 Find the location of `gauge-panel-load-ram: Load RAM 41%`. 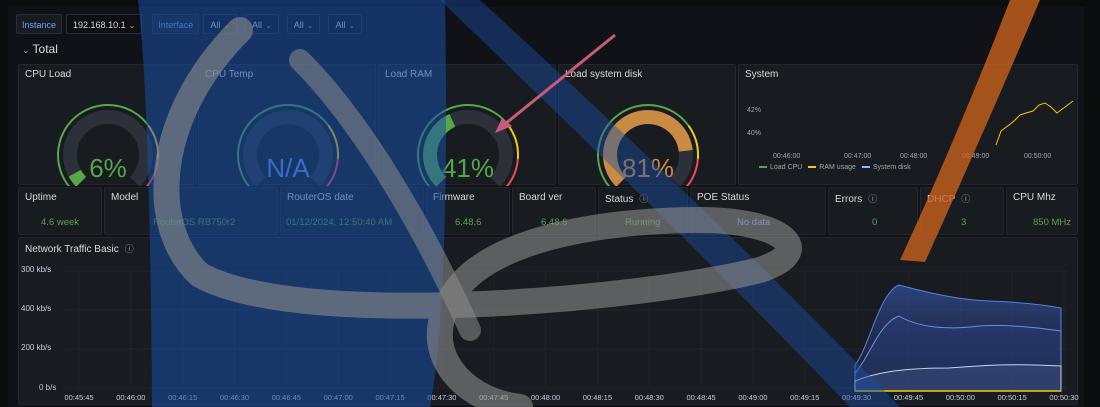

gauge-panel-load-ram: Load RAM 41% is located at coordinates (467, 125).